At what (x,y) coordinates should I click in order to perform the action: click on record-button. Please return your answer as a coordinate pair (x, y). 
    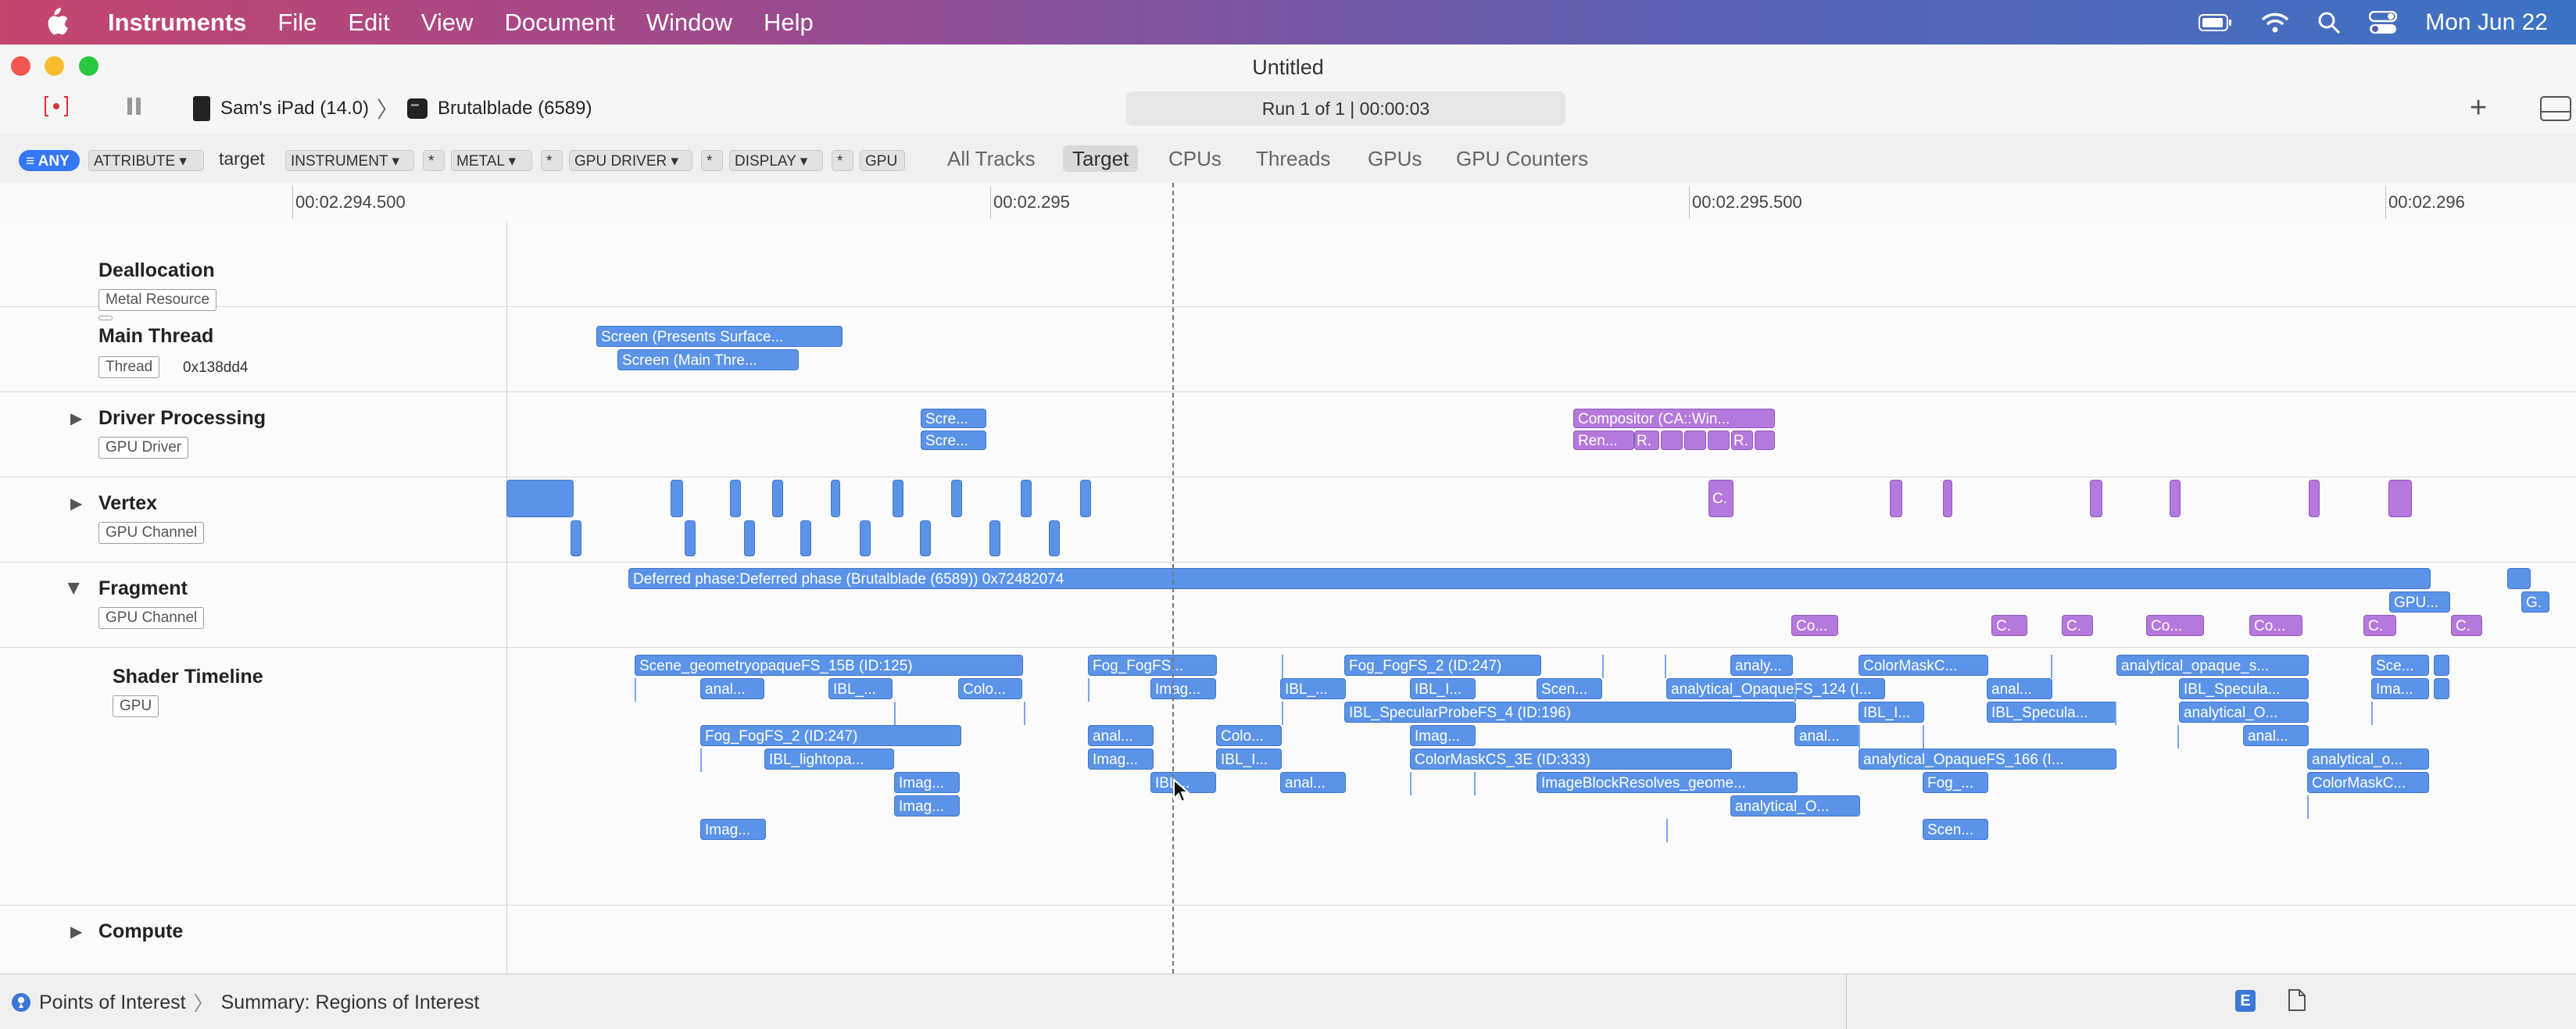
    Looking at the image, I should click on (56, 106).